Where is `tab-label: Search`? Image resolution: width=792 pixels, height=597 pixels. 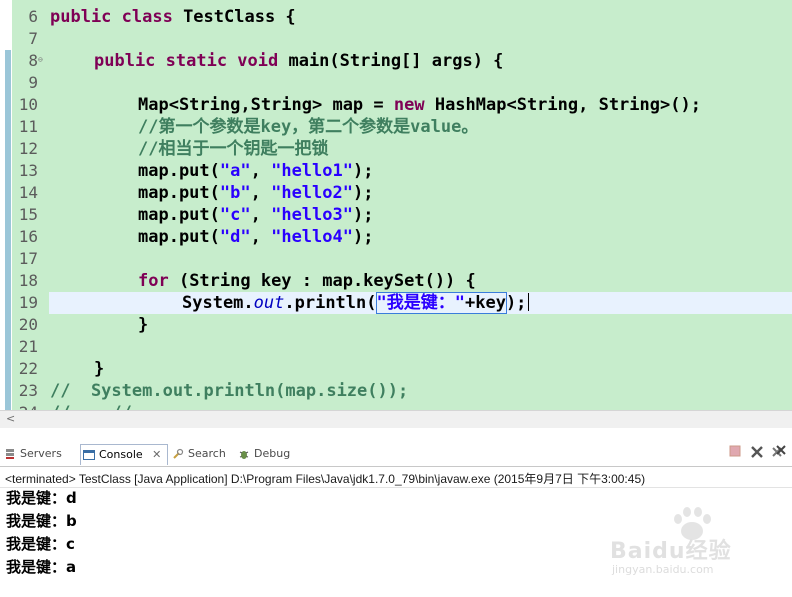
tab-label: Search is located at coordinates (207, 453).